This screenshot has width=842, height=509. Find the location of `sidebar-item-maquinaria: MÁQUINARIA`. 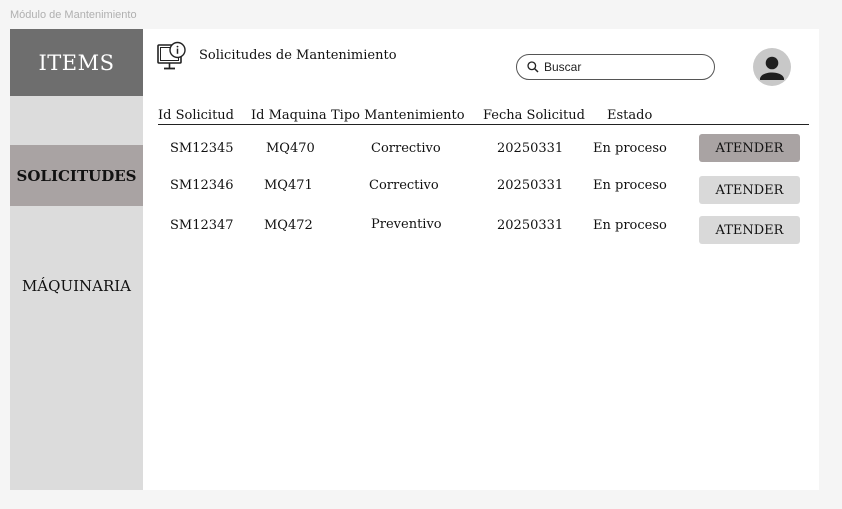

sidebar-item-maquinaria: MÁQUINARIA is located at coordinates (76, 286).